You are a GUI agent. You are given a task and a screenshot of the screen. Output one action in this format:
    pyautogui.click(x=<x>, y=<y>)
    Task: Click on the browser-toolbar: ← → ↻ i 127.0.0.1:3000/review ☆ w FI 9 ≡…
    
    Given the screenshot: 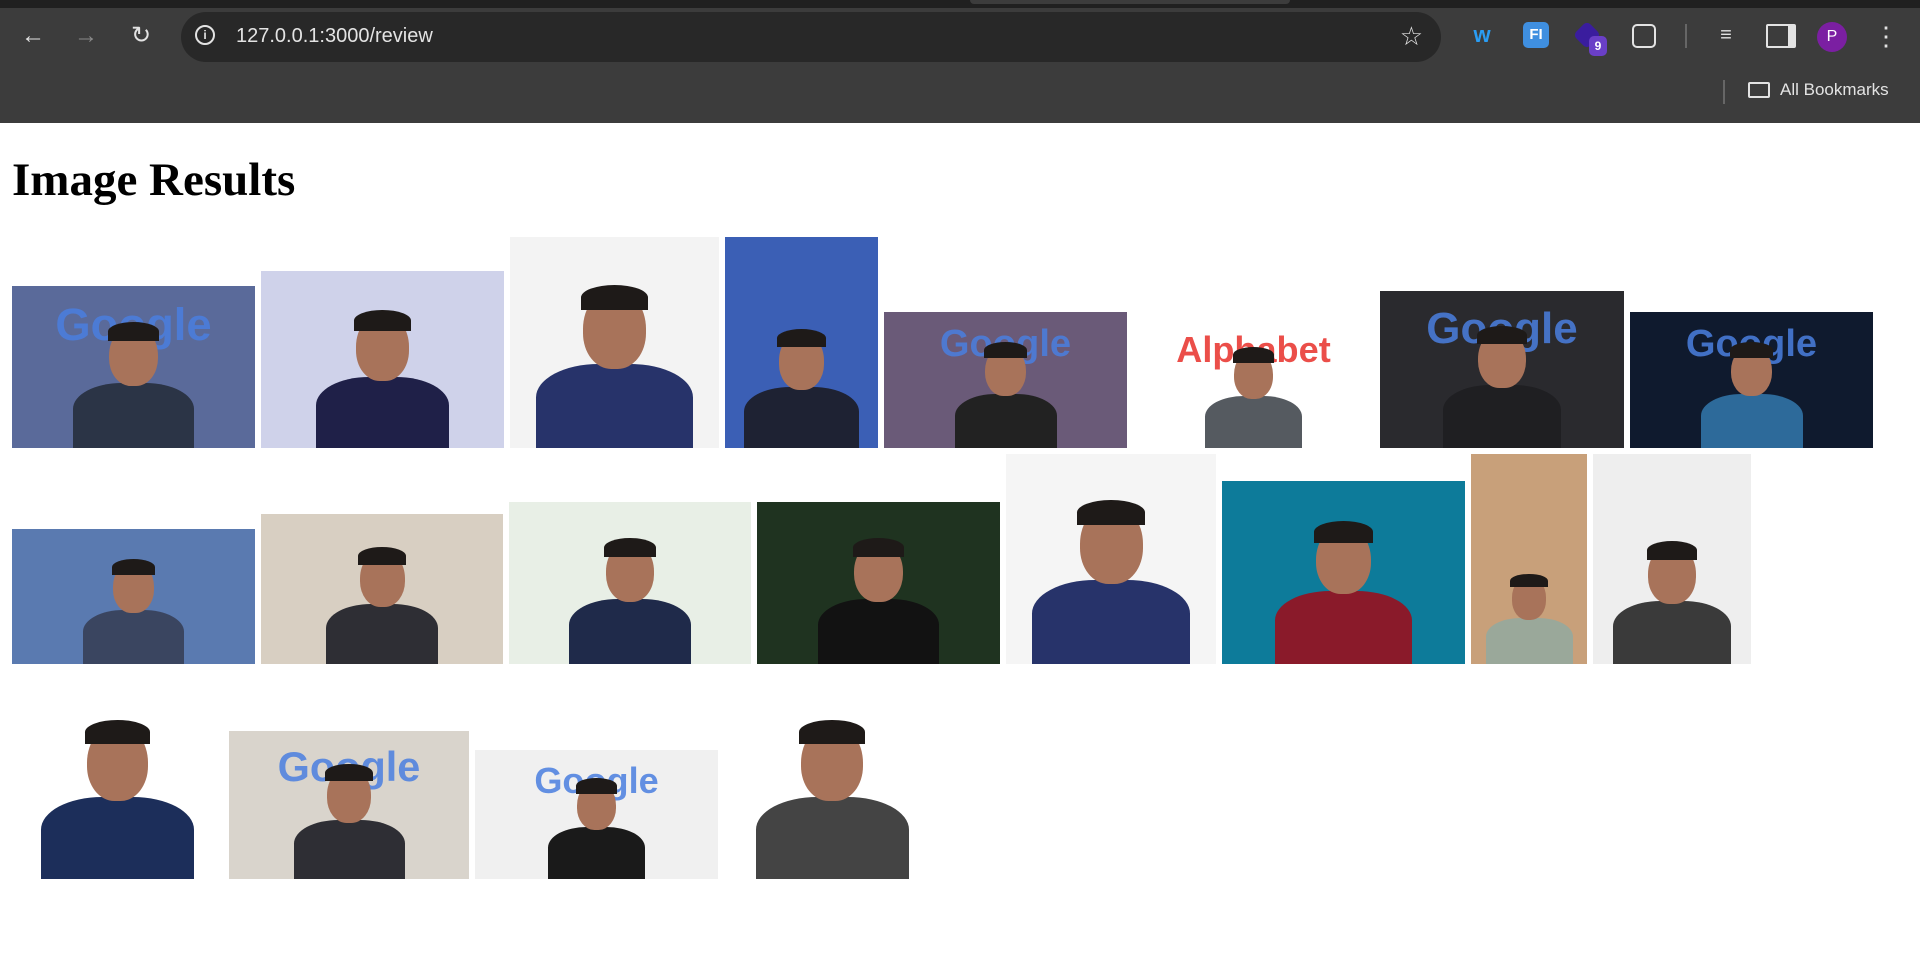 What is the action you would take?
    pyautogui.click(x=960, y=61)
    